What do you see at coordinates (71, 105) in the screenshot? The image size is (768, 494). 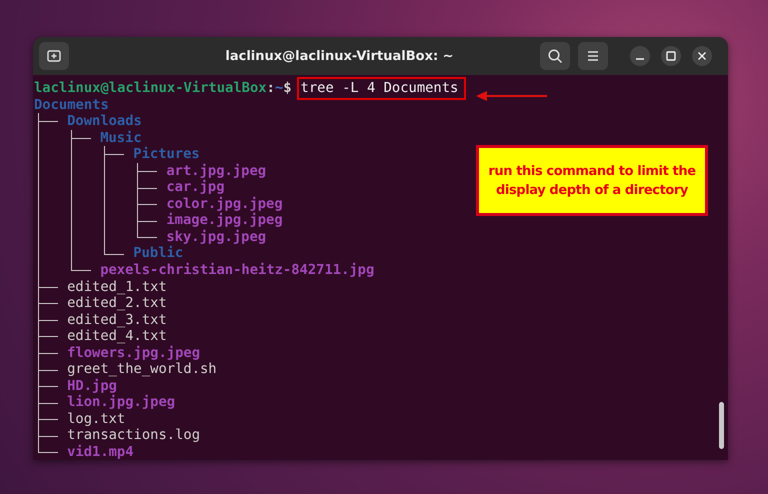 I see `tree-entry: Documents` at bounding box center [71, 105].